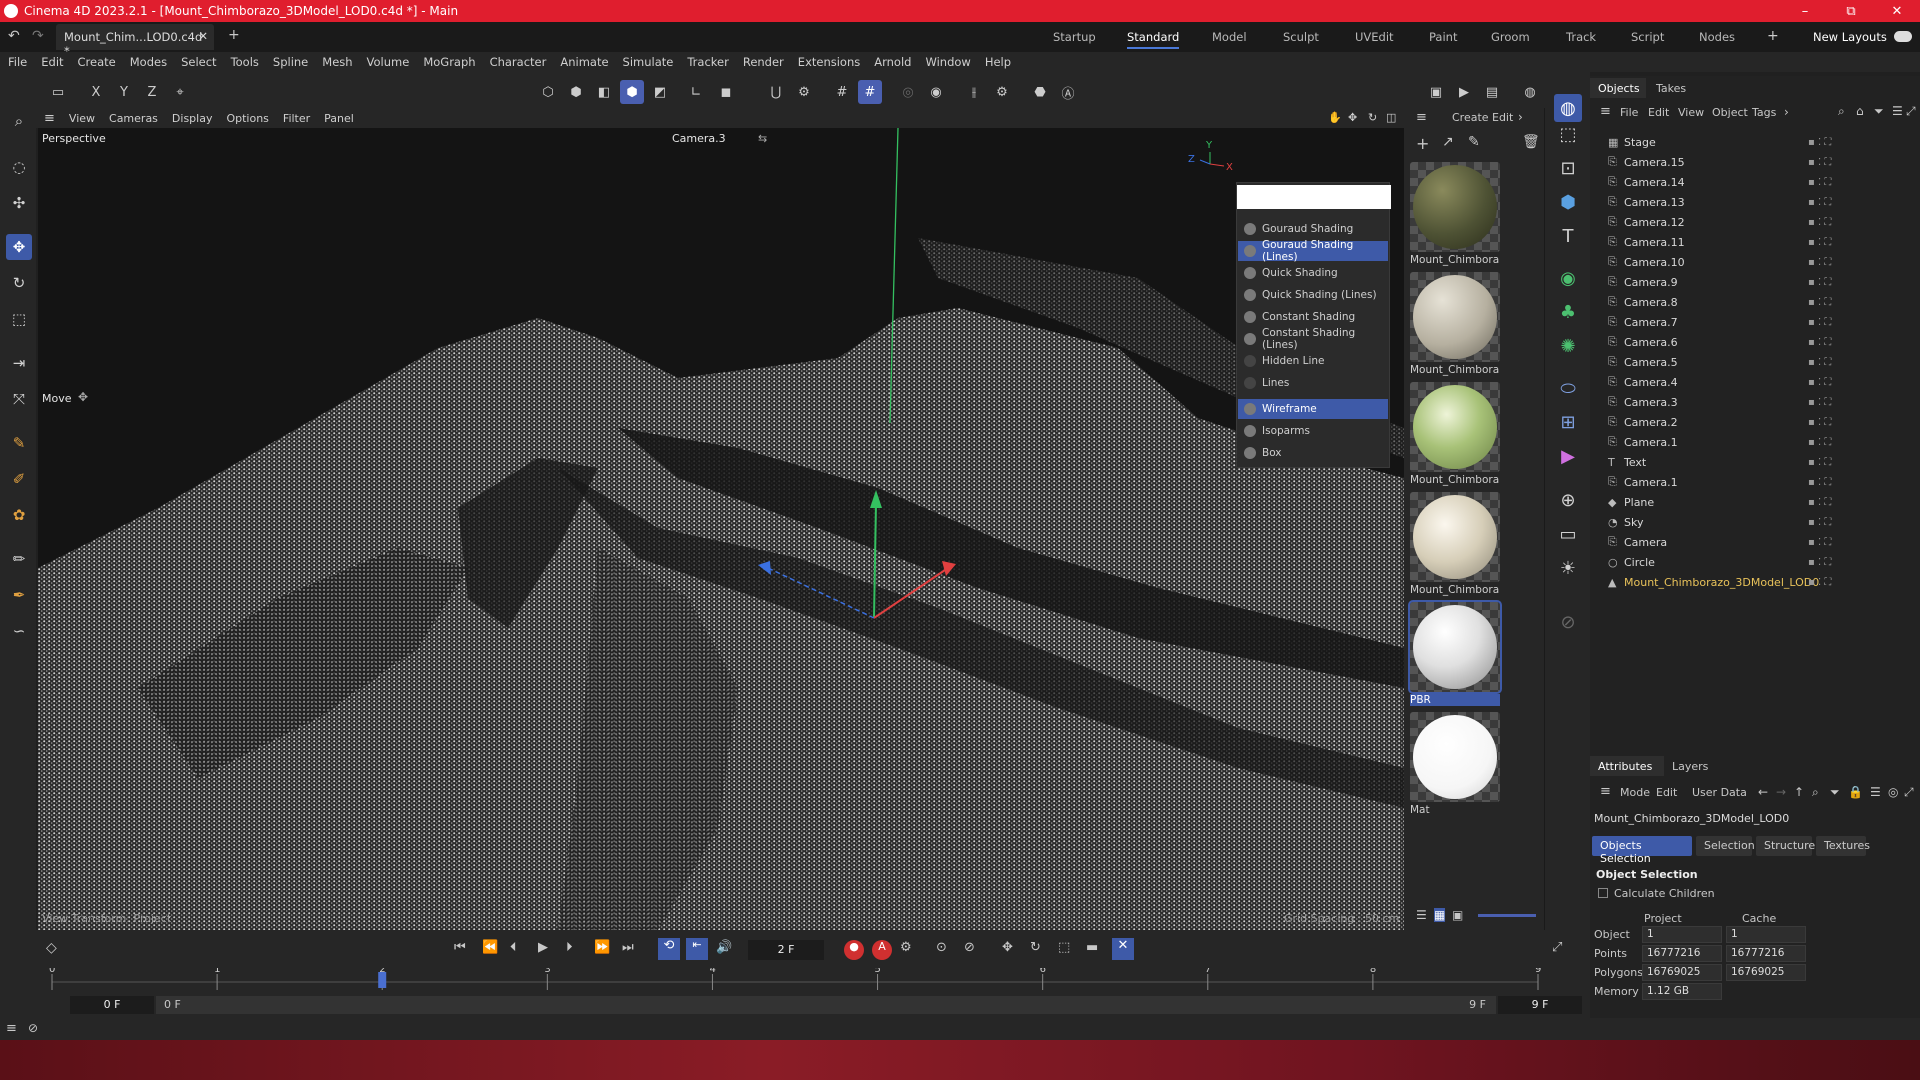  What do you see at coordinates (941, 947) in the screenshot?
I see `key-position-icon: ⊙` at bounding box center [941, 947].